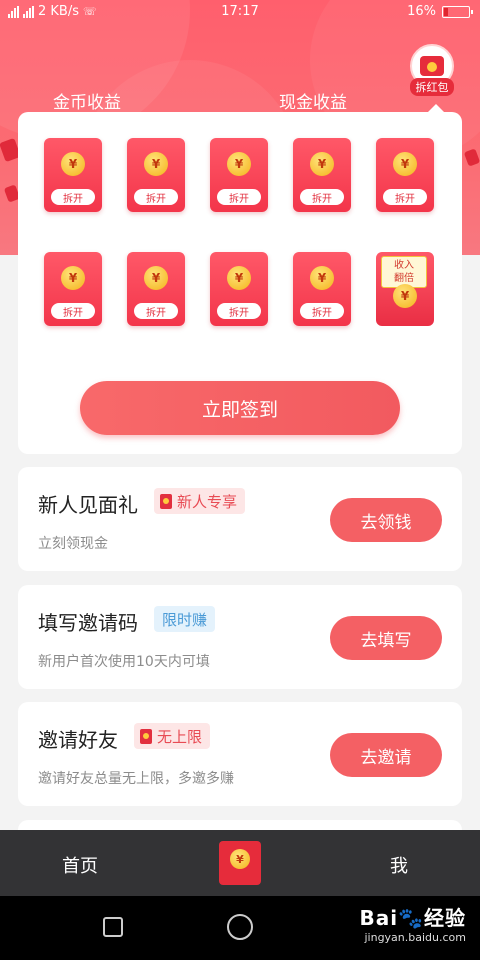 The height and width of the screenshot is (960, 480). I want to click on task-card-invite-code: 填写邀请码 限时赚 新用户首次使用10天内可填 去填写, so click(240, 637).